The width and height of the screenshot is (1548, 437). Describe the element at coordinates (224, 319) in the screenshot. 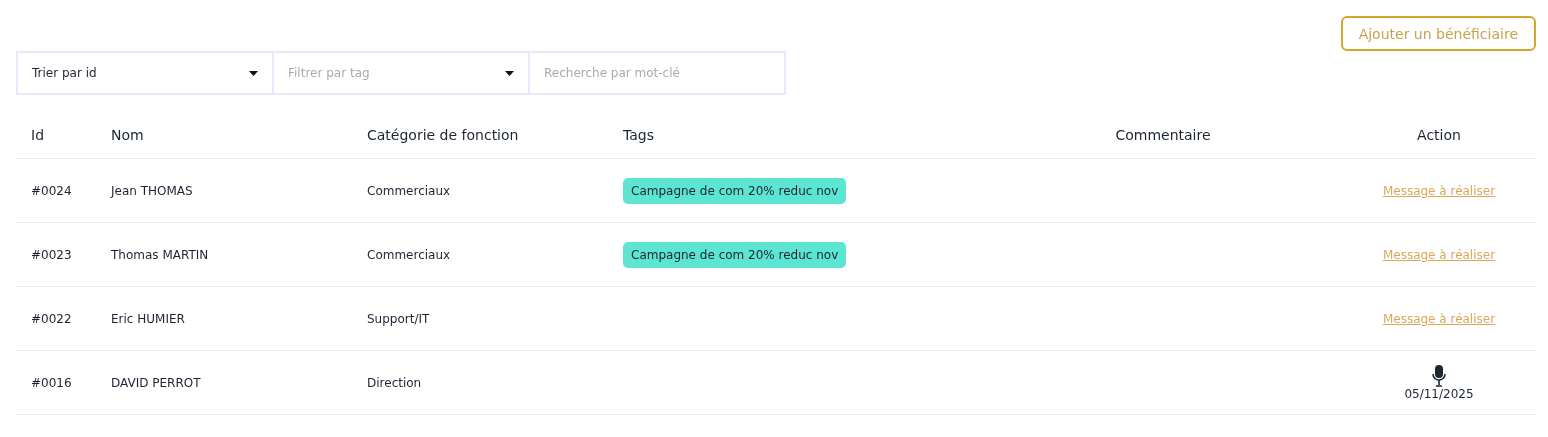

I see `table-cell: Eric HUMIER` at that location.